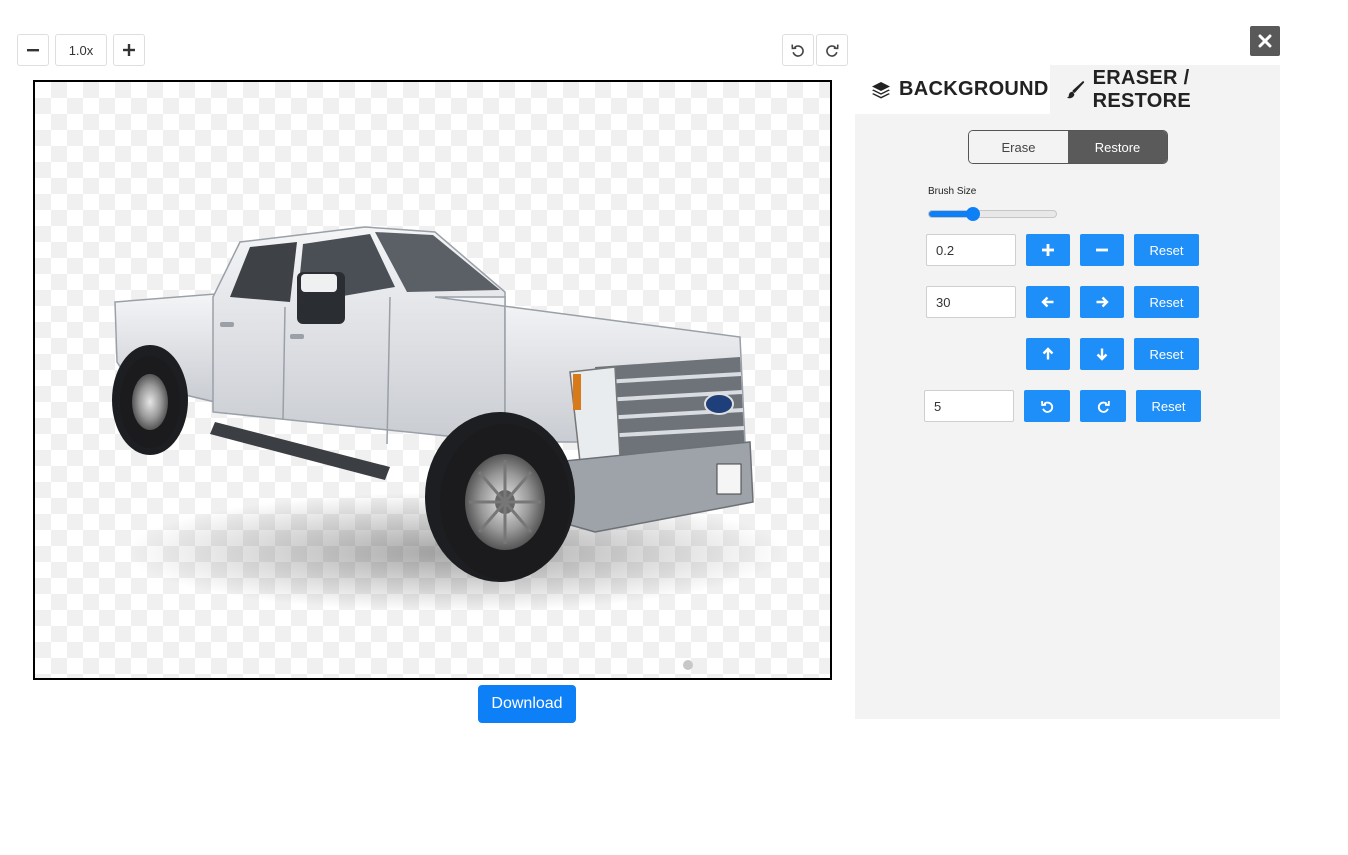  I want to click on close-icon, so click(1265, 41).